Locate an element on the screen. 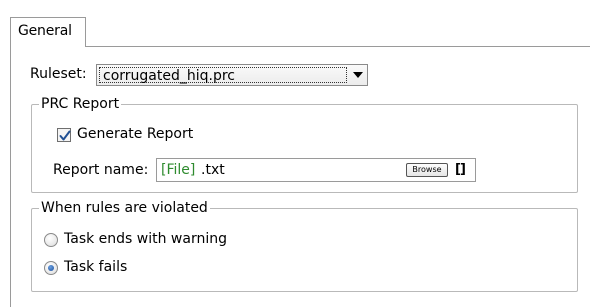 The height and width of the screenshot is (307, 590). checkmark-icon is located at coordinates (65, 135).